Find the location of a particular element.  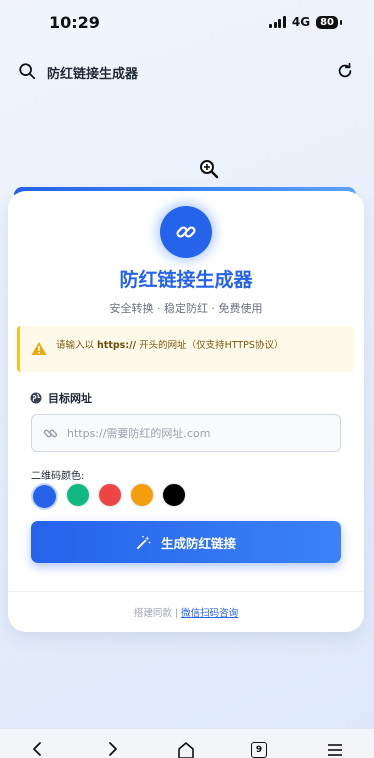

battery-indicator: 80 is located at coordinates (329, 22).